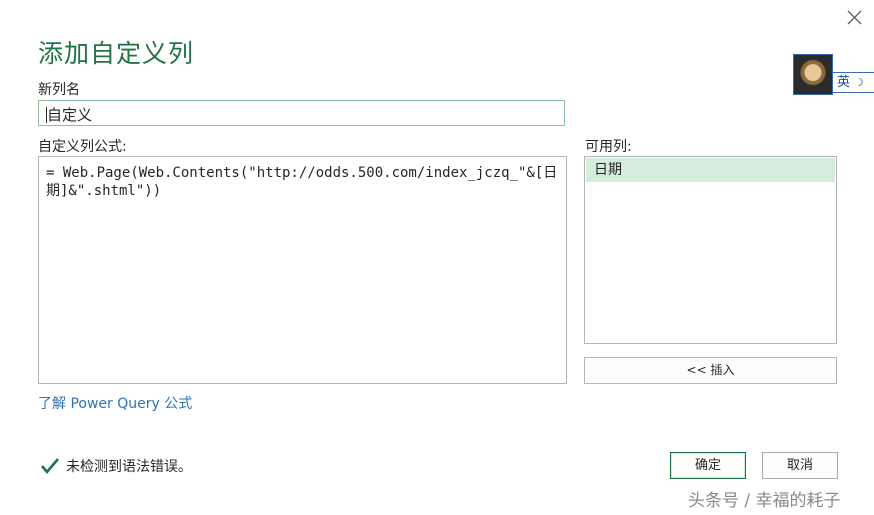 This screenshot has height=515, width=874. What do you see at coordinates (608, 147) in the screenshot?
I see `available-columns-label: 可用列:` at bounding box center [608, 147].